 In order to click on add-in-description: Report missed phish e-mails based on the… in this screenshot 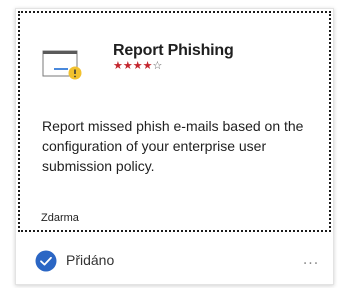, I will do `click(173, 146)`.